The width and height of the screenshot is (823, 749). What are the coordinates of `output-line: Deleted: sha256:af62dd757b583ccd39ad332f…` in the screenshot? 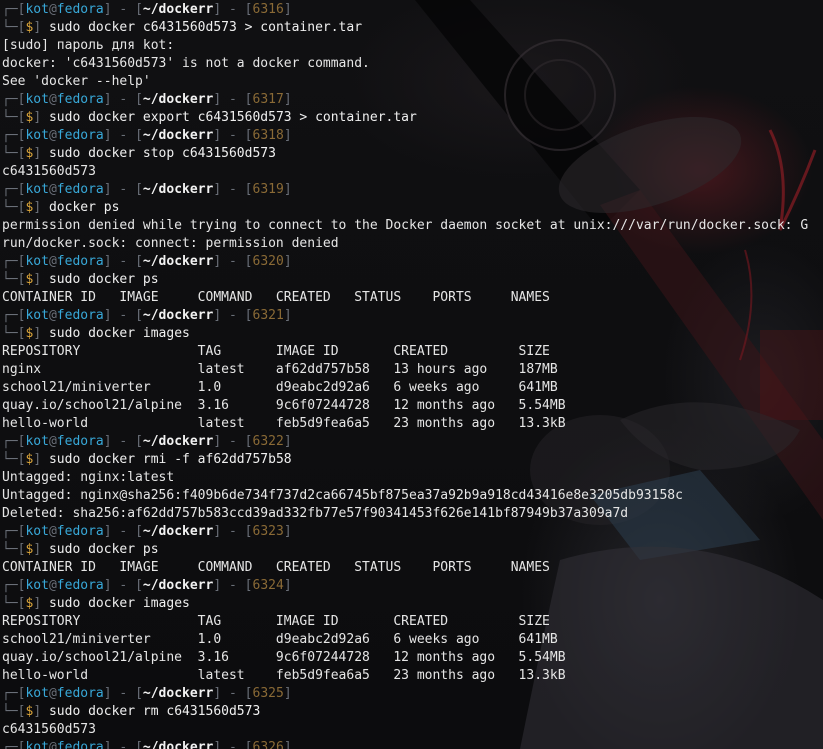 It's located at (411, 514).